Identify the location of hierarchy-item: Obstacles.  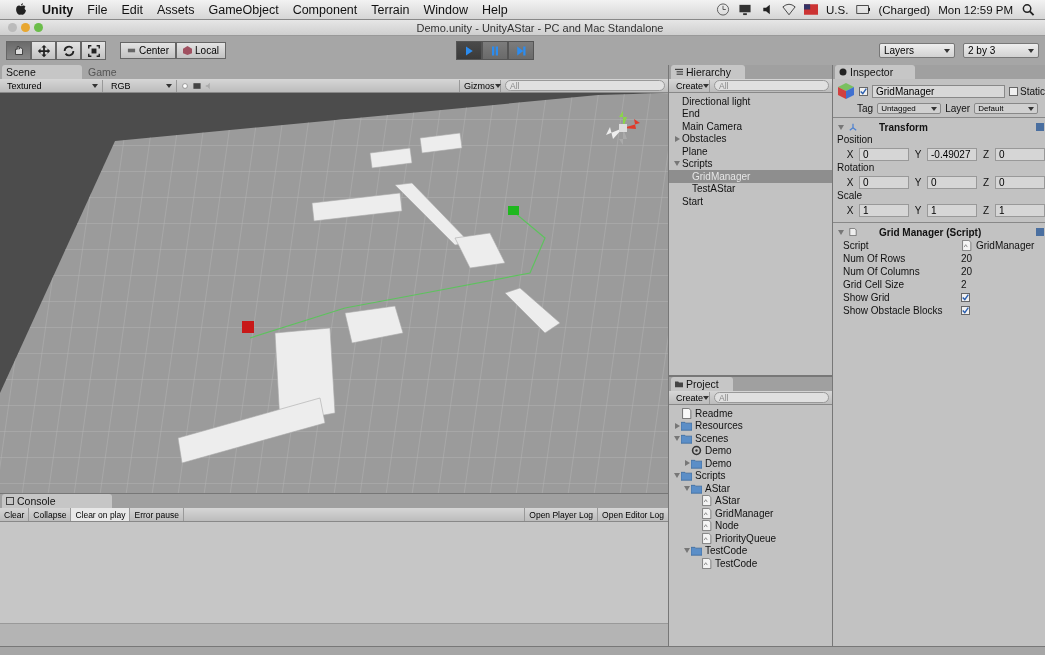
(750, 138).